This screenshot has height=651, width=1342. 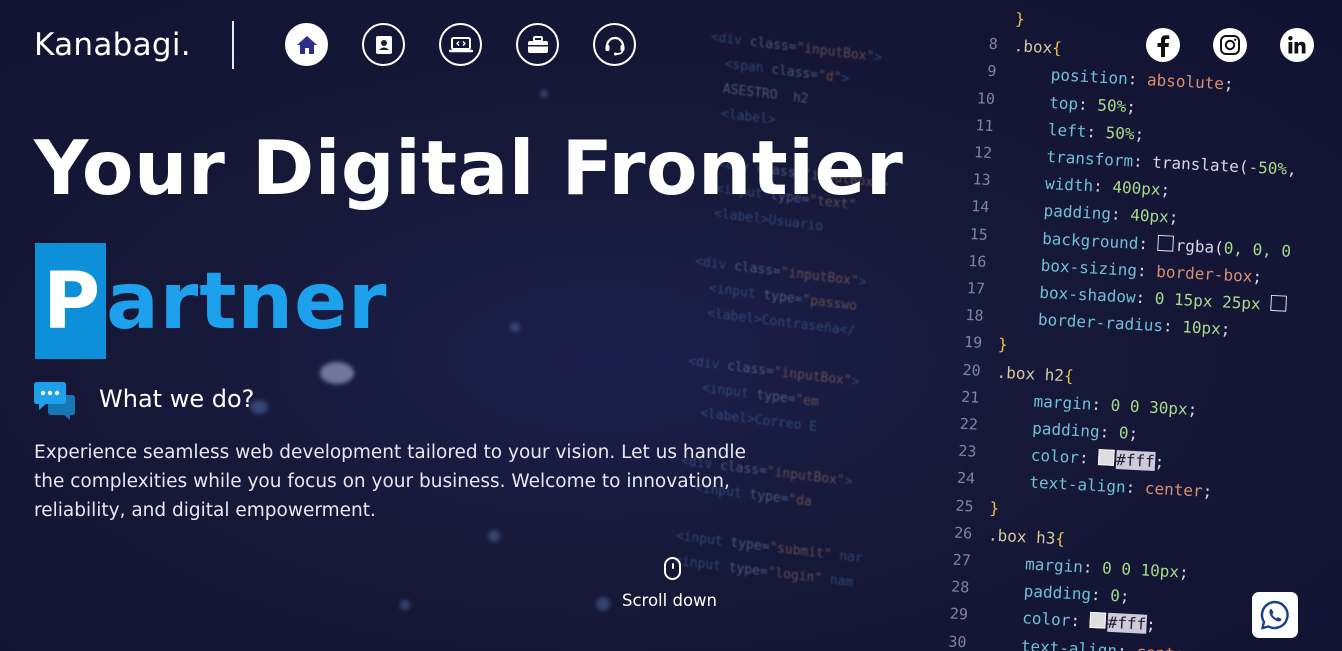 I want to click on contact-book-icon, so click(x=383, y=44).